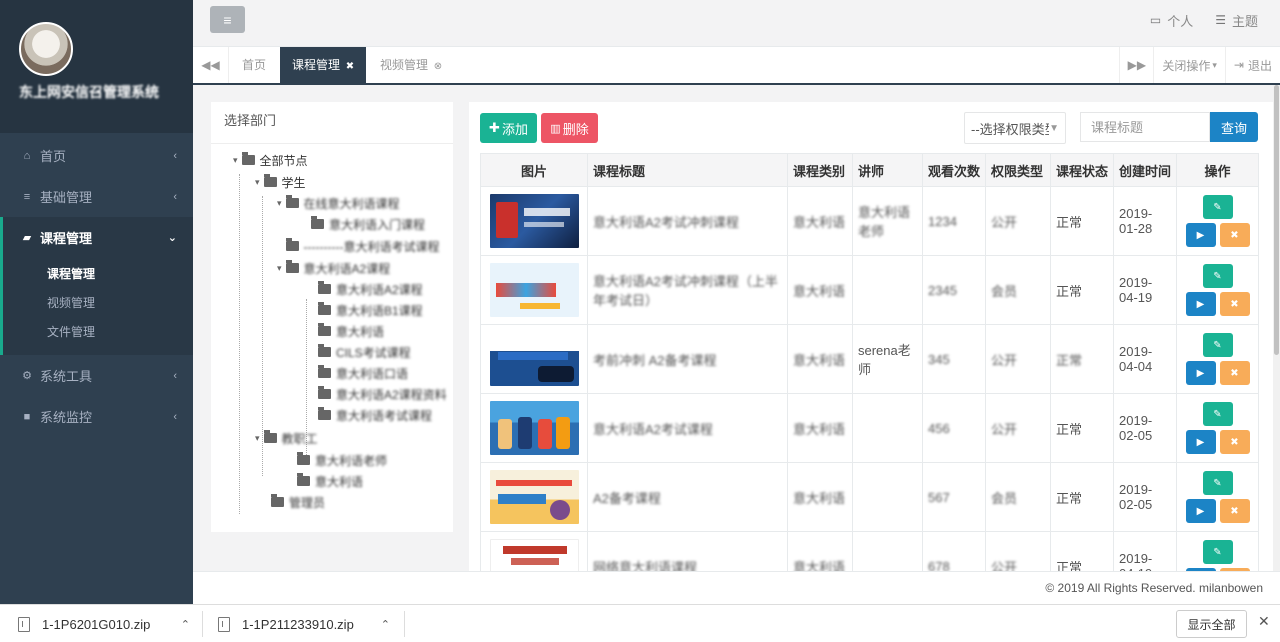 This screenshot has height=642, width=1280. Describe the element at coordinates (508, 128) in the screenshot. I see `add-button: ✚ 添加` at that location.